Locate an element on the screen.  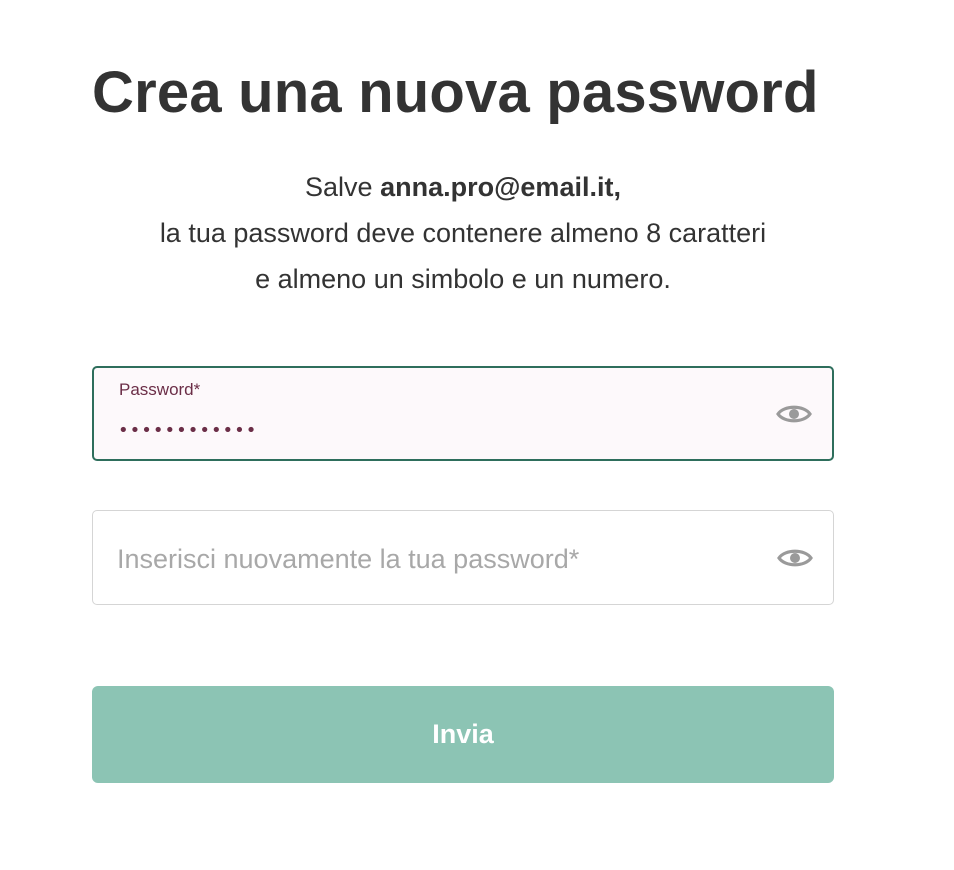
greeting-text: Salve is located at coordinates (343, 187).